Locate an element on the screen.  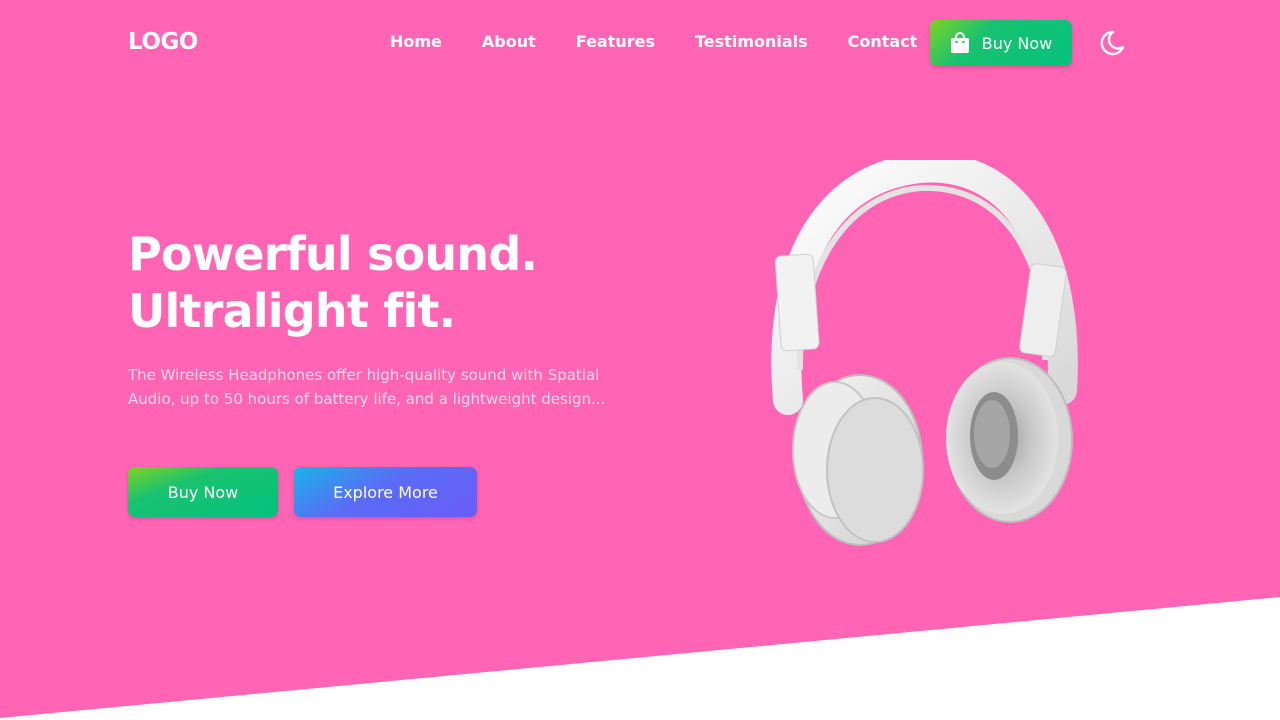
headphones-image is located at coordinates (924, 353).